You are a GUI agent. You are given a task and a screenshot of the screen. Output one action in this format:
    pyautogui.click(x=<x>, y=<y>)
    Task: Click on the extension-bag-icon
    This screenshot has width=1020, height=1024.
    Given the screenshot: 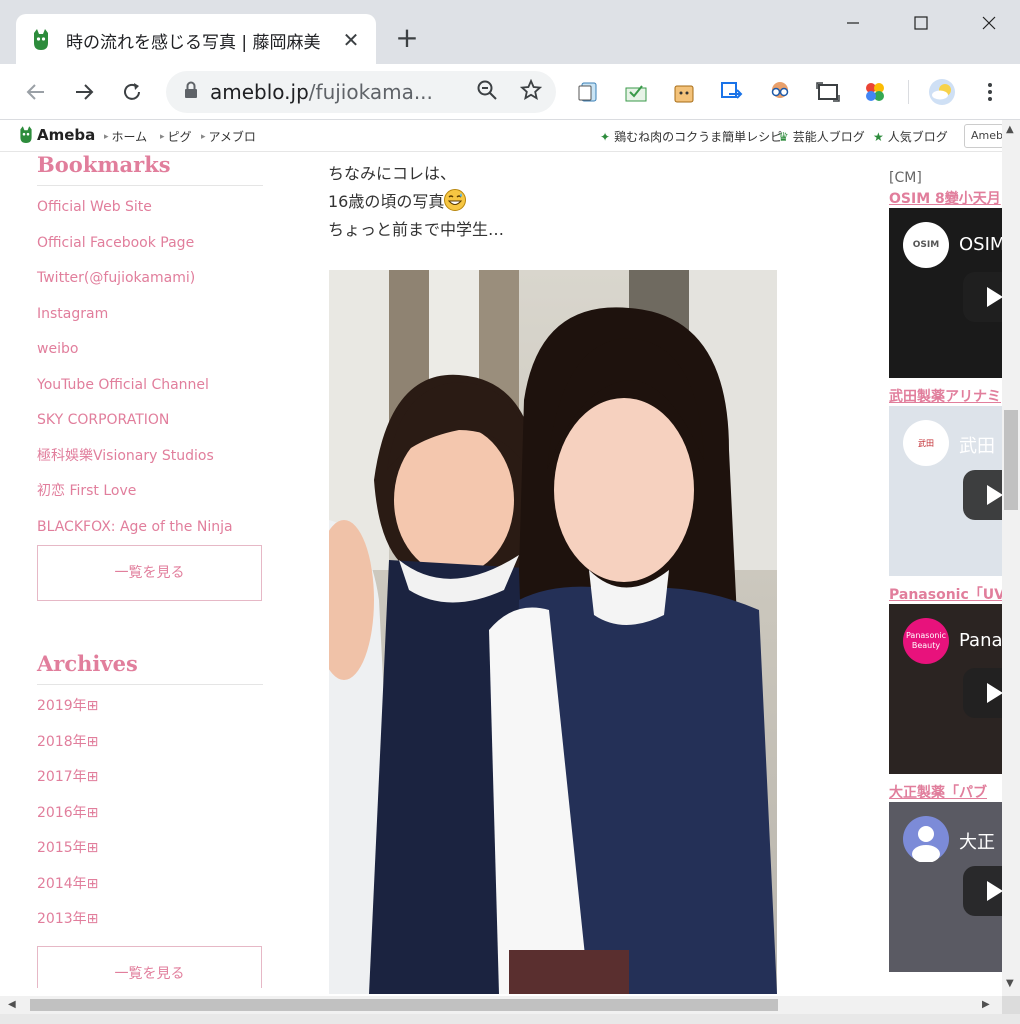 What is the action you would take?
    pyautogui.click(x=684, y=92)
    